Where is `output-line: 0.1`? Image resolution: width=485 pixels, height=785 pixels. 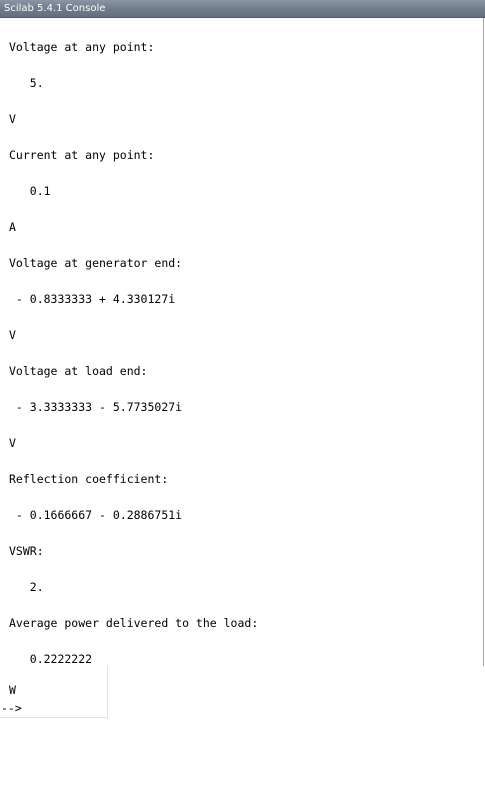 output-line: 0.1 is located at coordinates (30, 191).